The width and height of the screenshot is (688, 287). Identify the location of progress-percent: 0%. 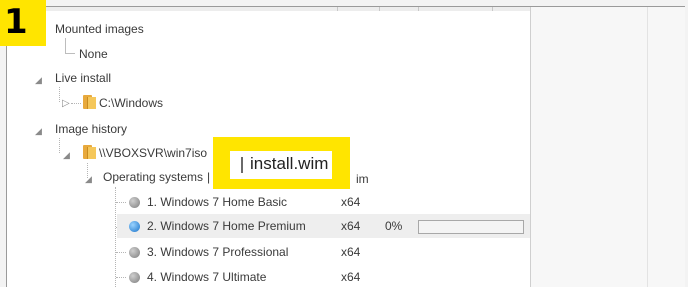
(394, 226).